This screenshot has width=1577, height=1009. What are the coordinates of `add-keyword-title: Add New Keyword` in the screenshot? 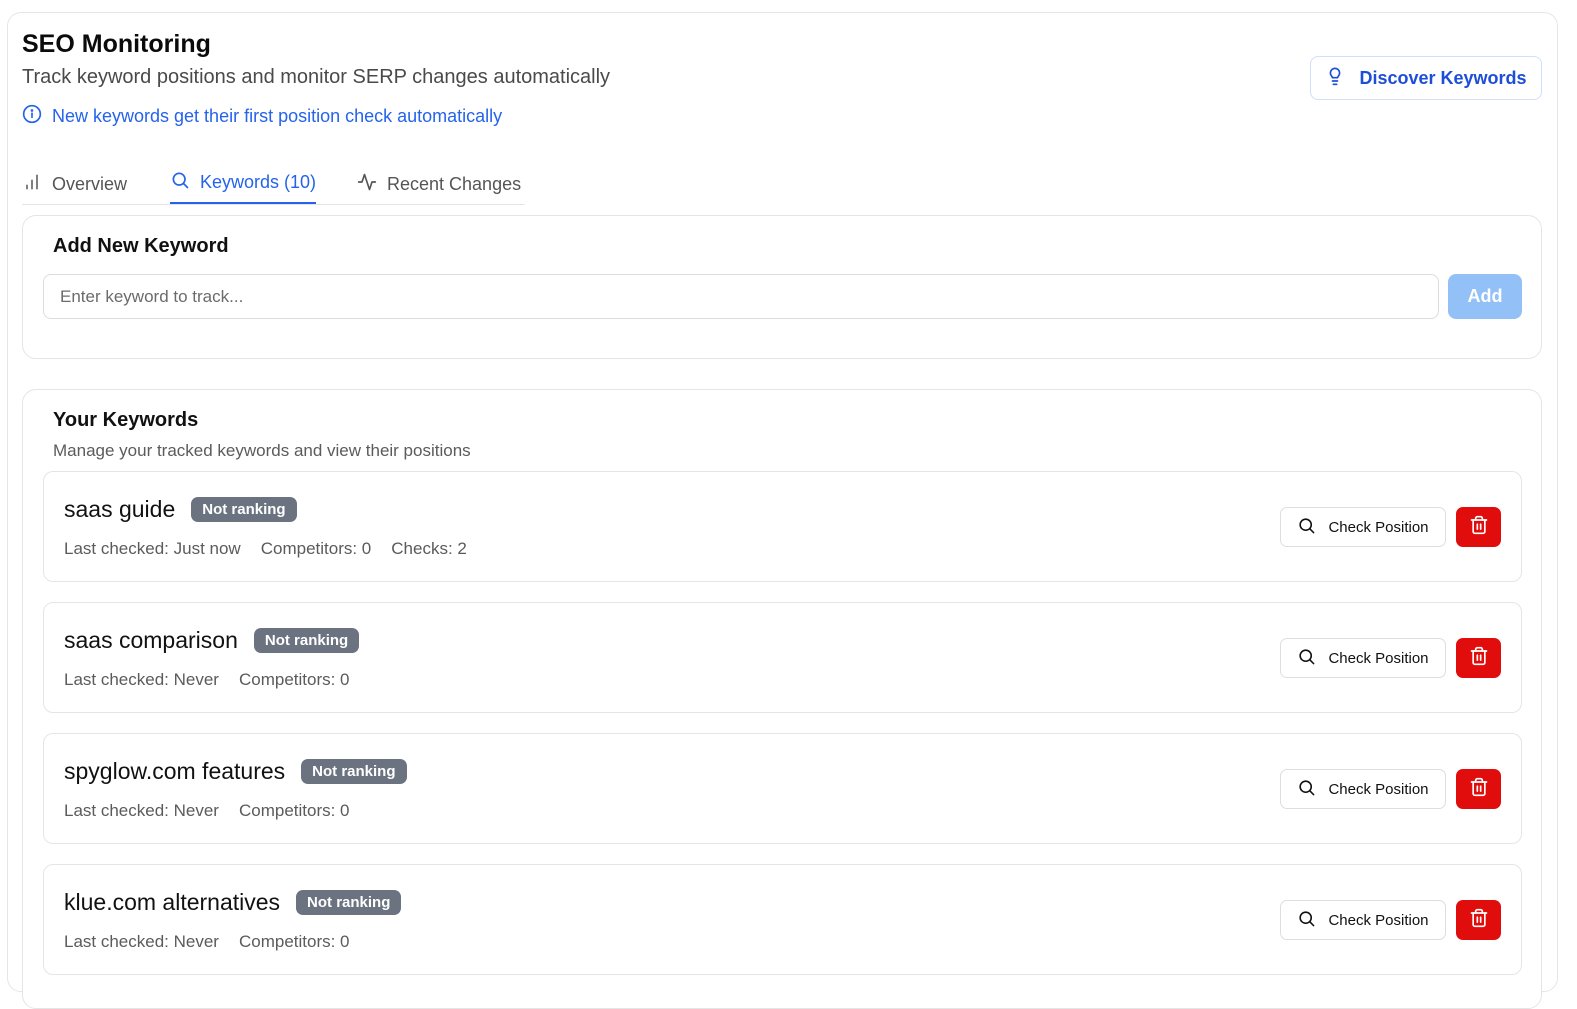 It's located at (141, 246).